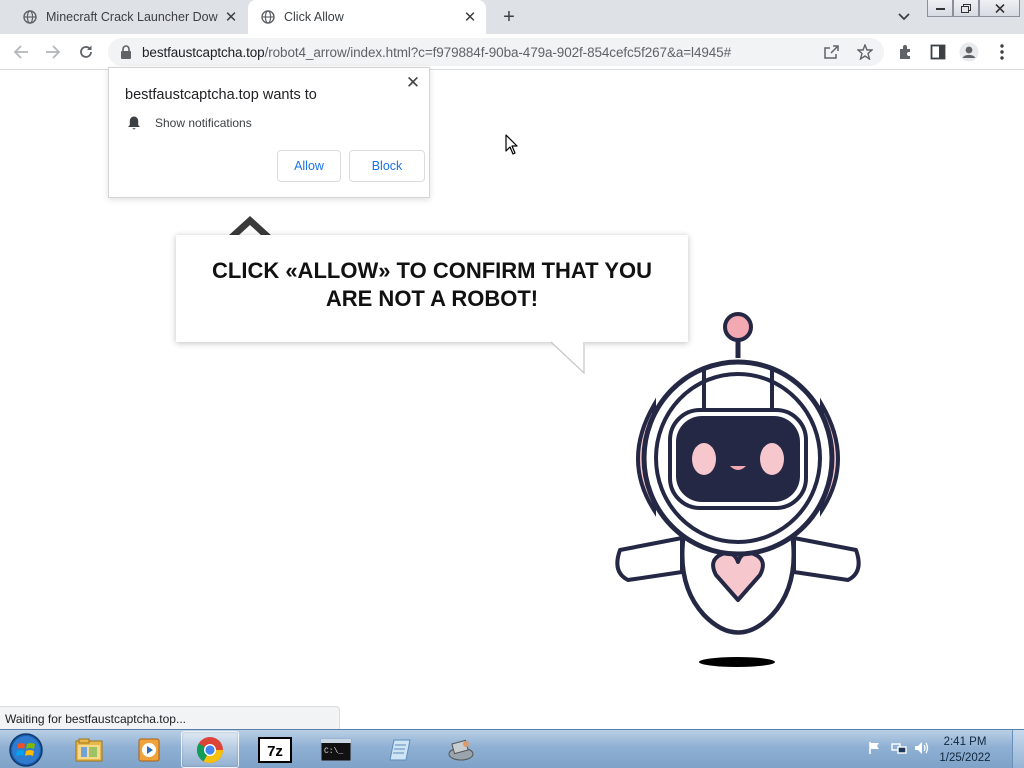 Image resolution: width=1024 pixels, height=768 pixels. What do you see at coordinates (965, 758) in the screenshot?
I see `clock-date: 1/25/2022` at bounding box center [965, 758].